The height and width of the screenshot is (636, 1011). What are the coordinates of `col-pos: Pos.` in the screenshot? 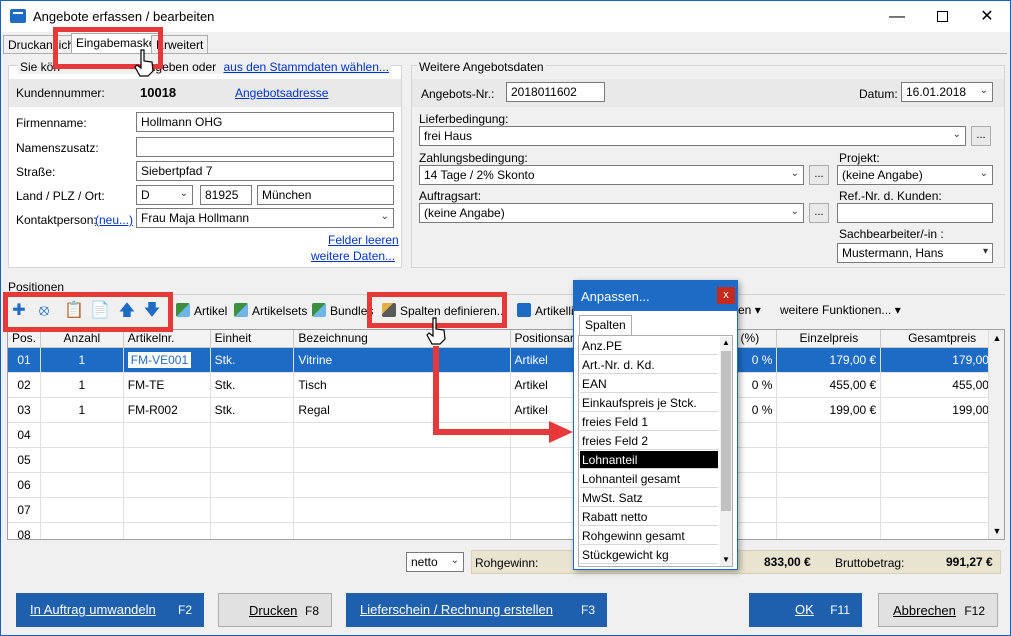 It's located at (25, 339).